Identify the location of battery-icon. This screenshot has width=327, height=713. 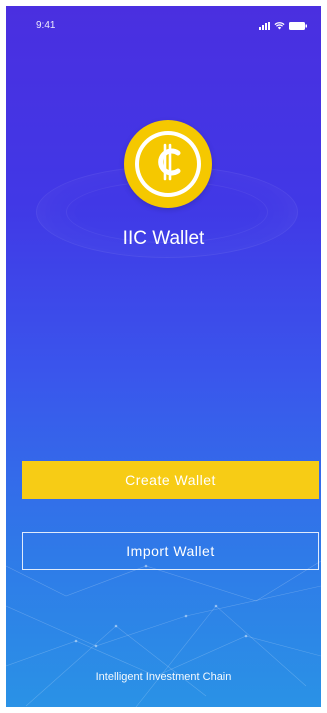
(298, 26).